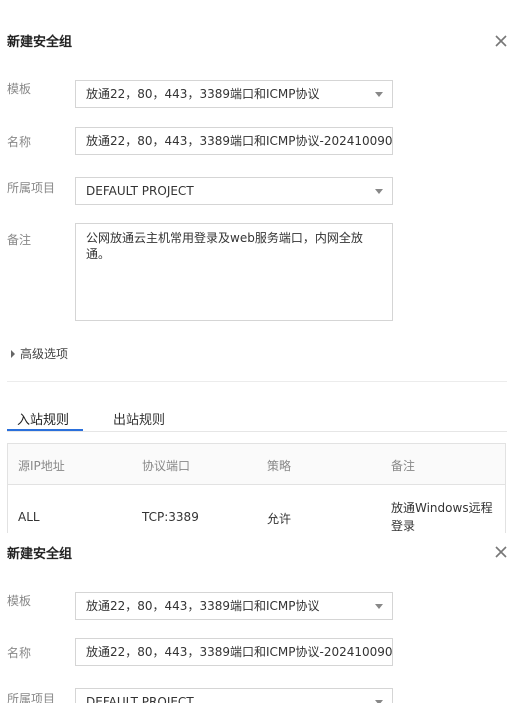  I want to click on caret-right-icon, so click(13, 353).